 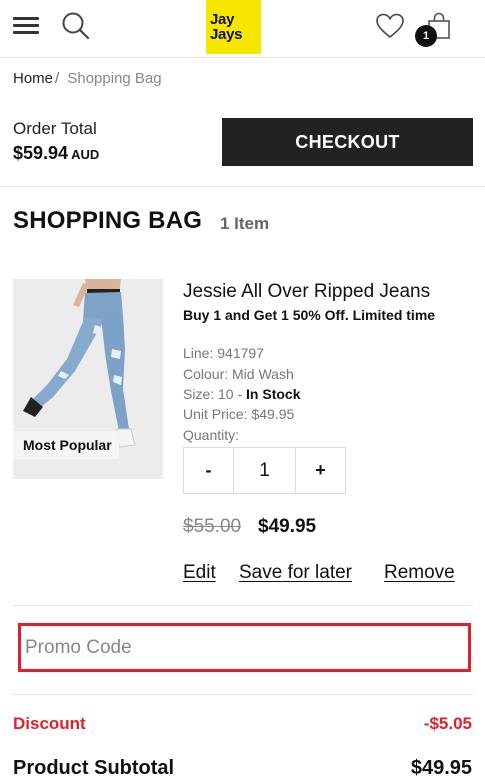 What do you see at coordinates (212, 526) in the screenshot?
I see `original-price: $55.00` at bounding box center [212, 526].